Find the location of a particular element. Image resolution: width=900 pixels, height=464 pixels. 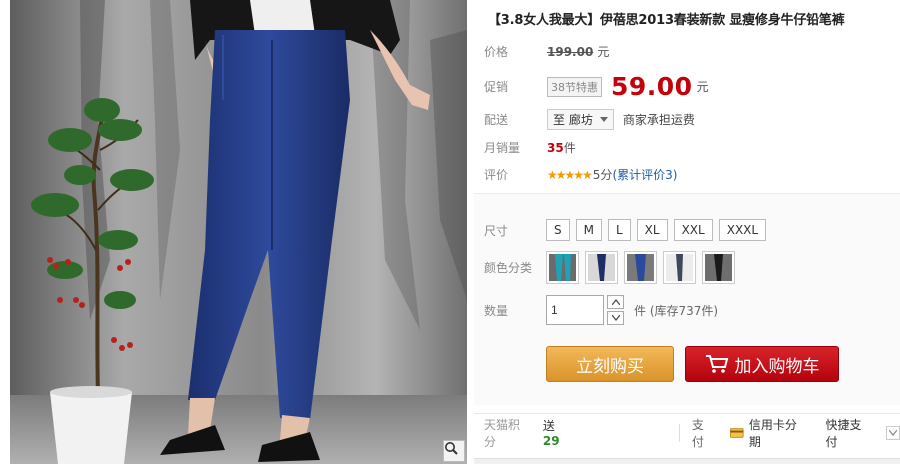

delivery-note: 商家承担运费 is located at coordinates (658, 120).